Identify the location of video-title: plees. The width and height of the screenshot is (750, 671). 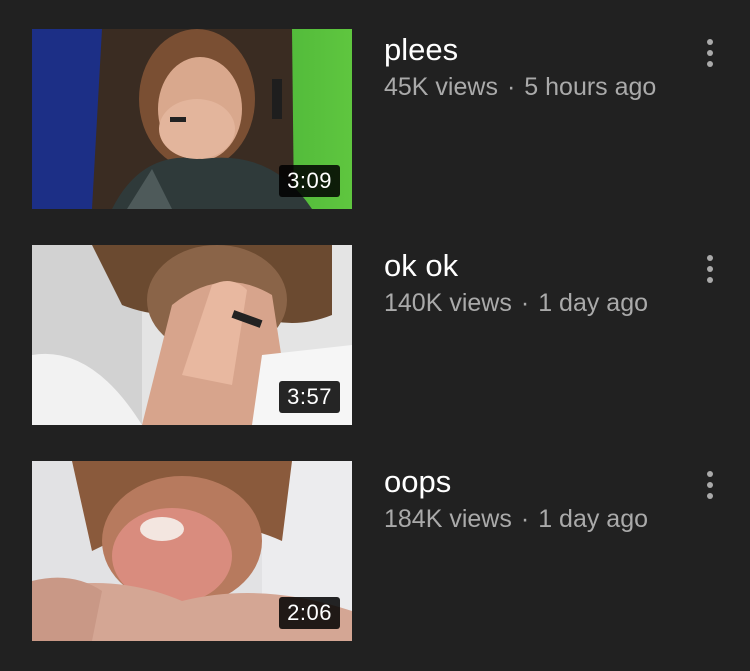
(421, 50).